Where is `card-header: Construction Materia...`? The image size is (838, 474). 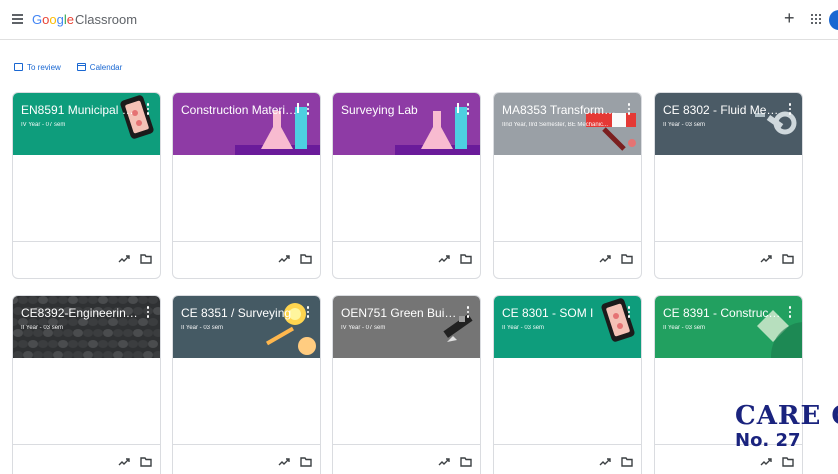
card-header: Construction Materia... is located at coordinates (246, 124).